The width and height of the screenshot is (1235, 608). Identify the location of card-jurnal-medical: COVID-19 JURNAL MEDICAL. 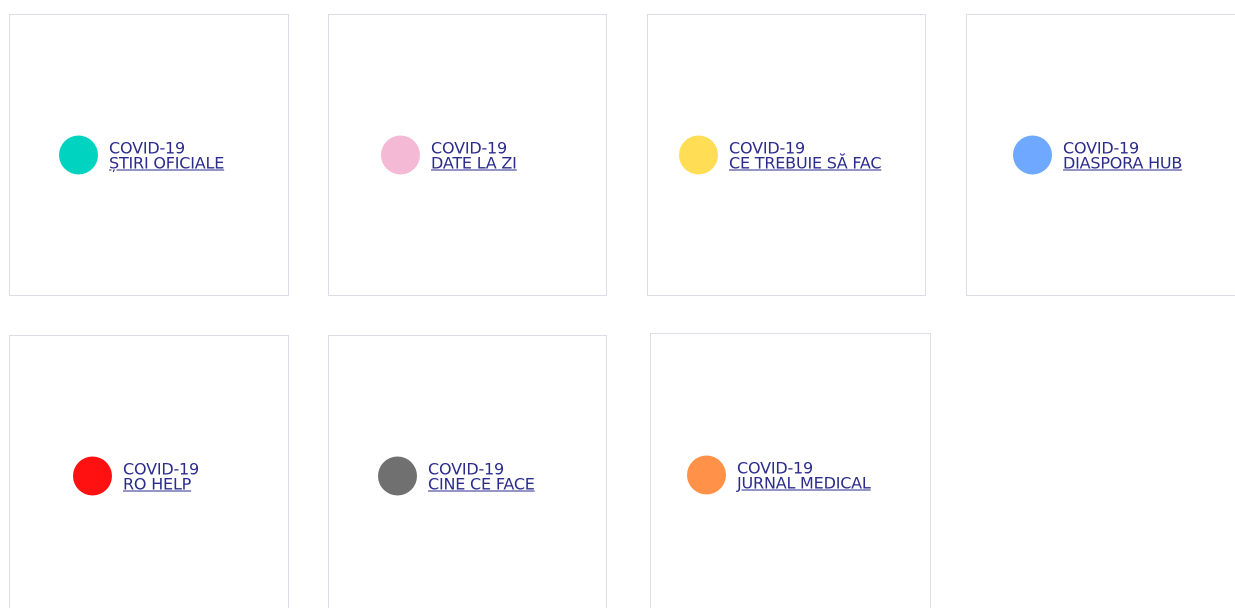
(790, 470).